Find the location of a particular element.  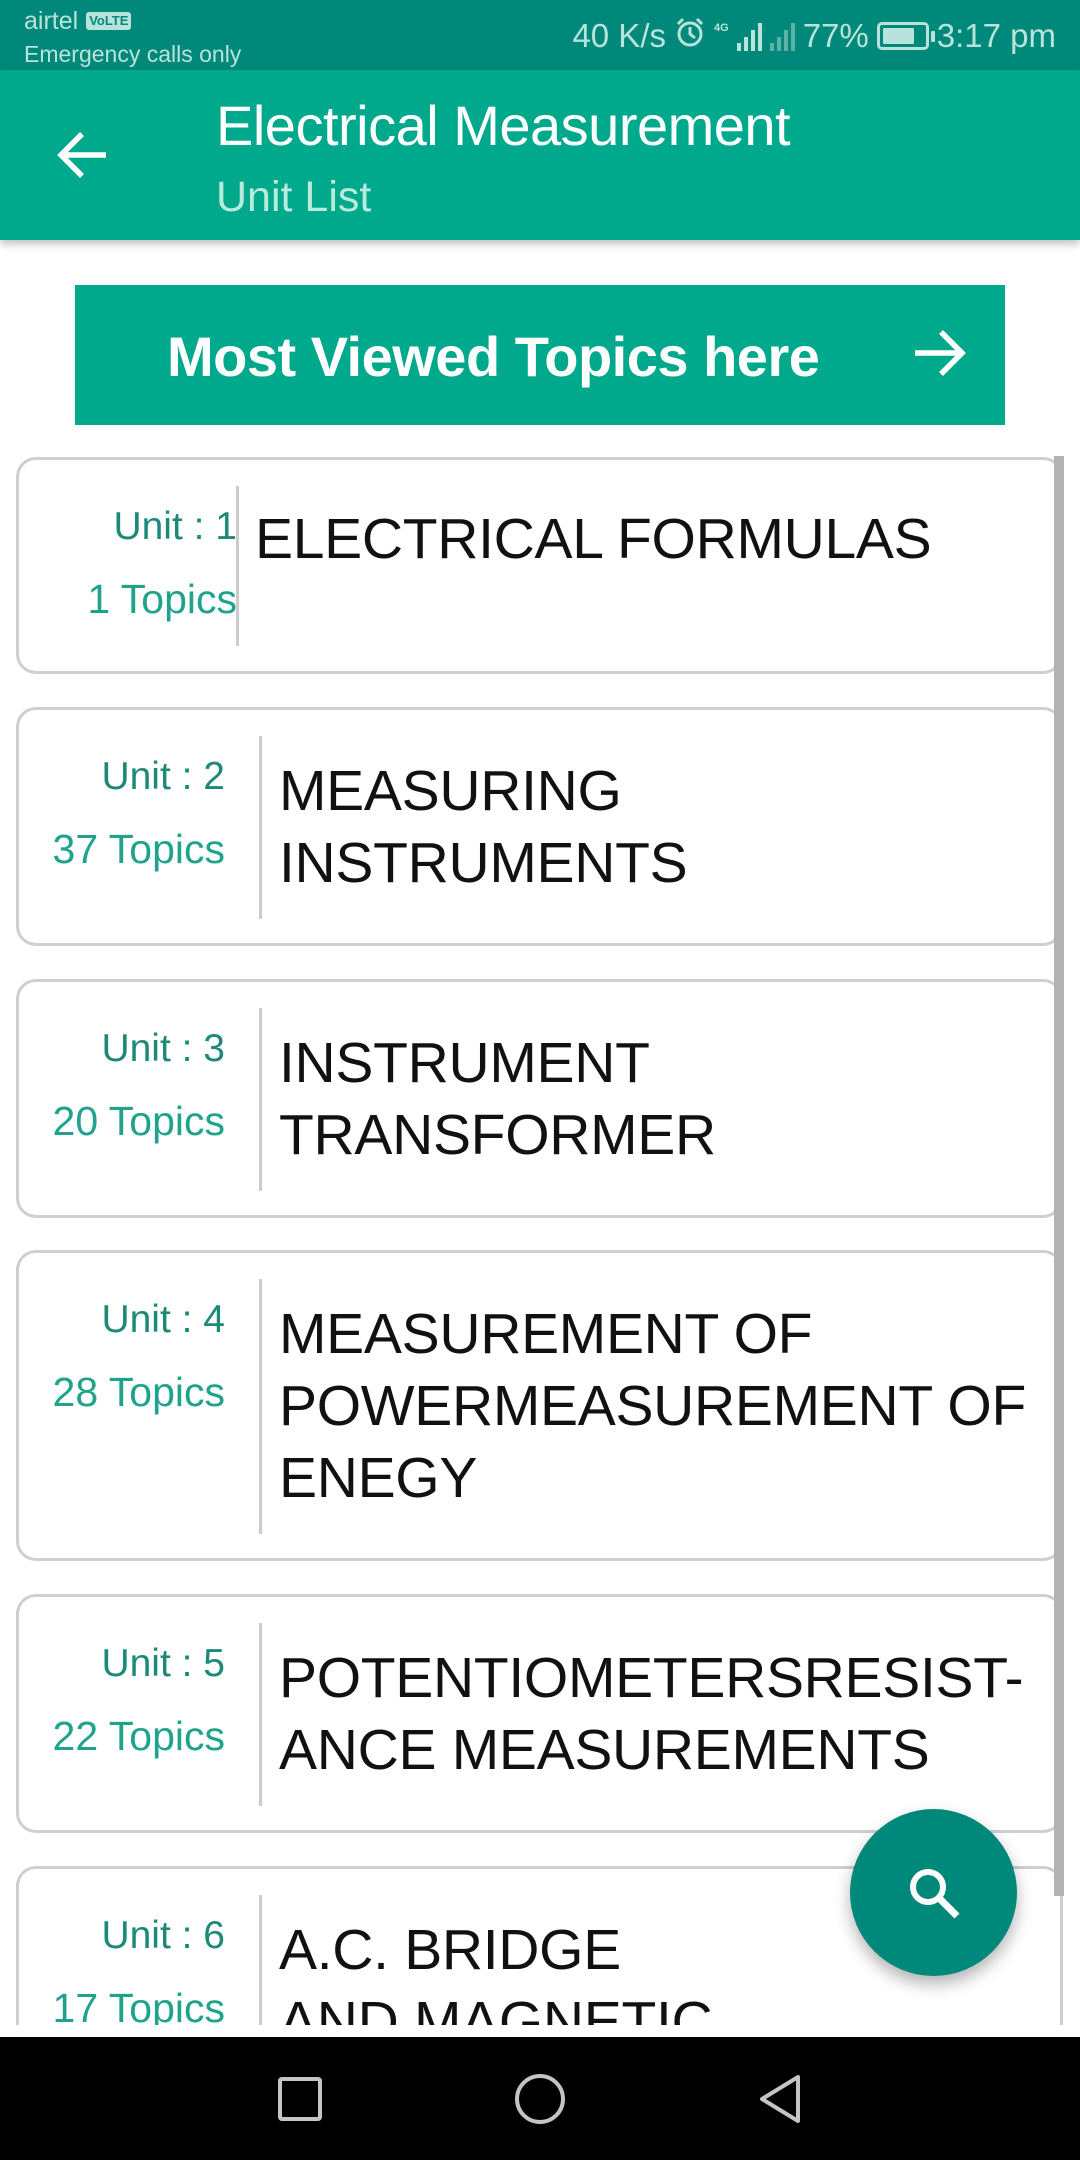

unit-title: POTENTIOMETERSRESIST- ANCE MEASUREMENTS is located at coordinates (651, 1714).